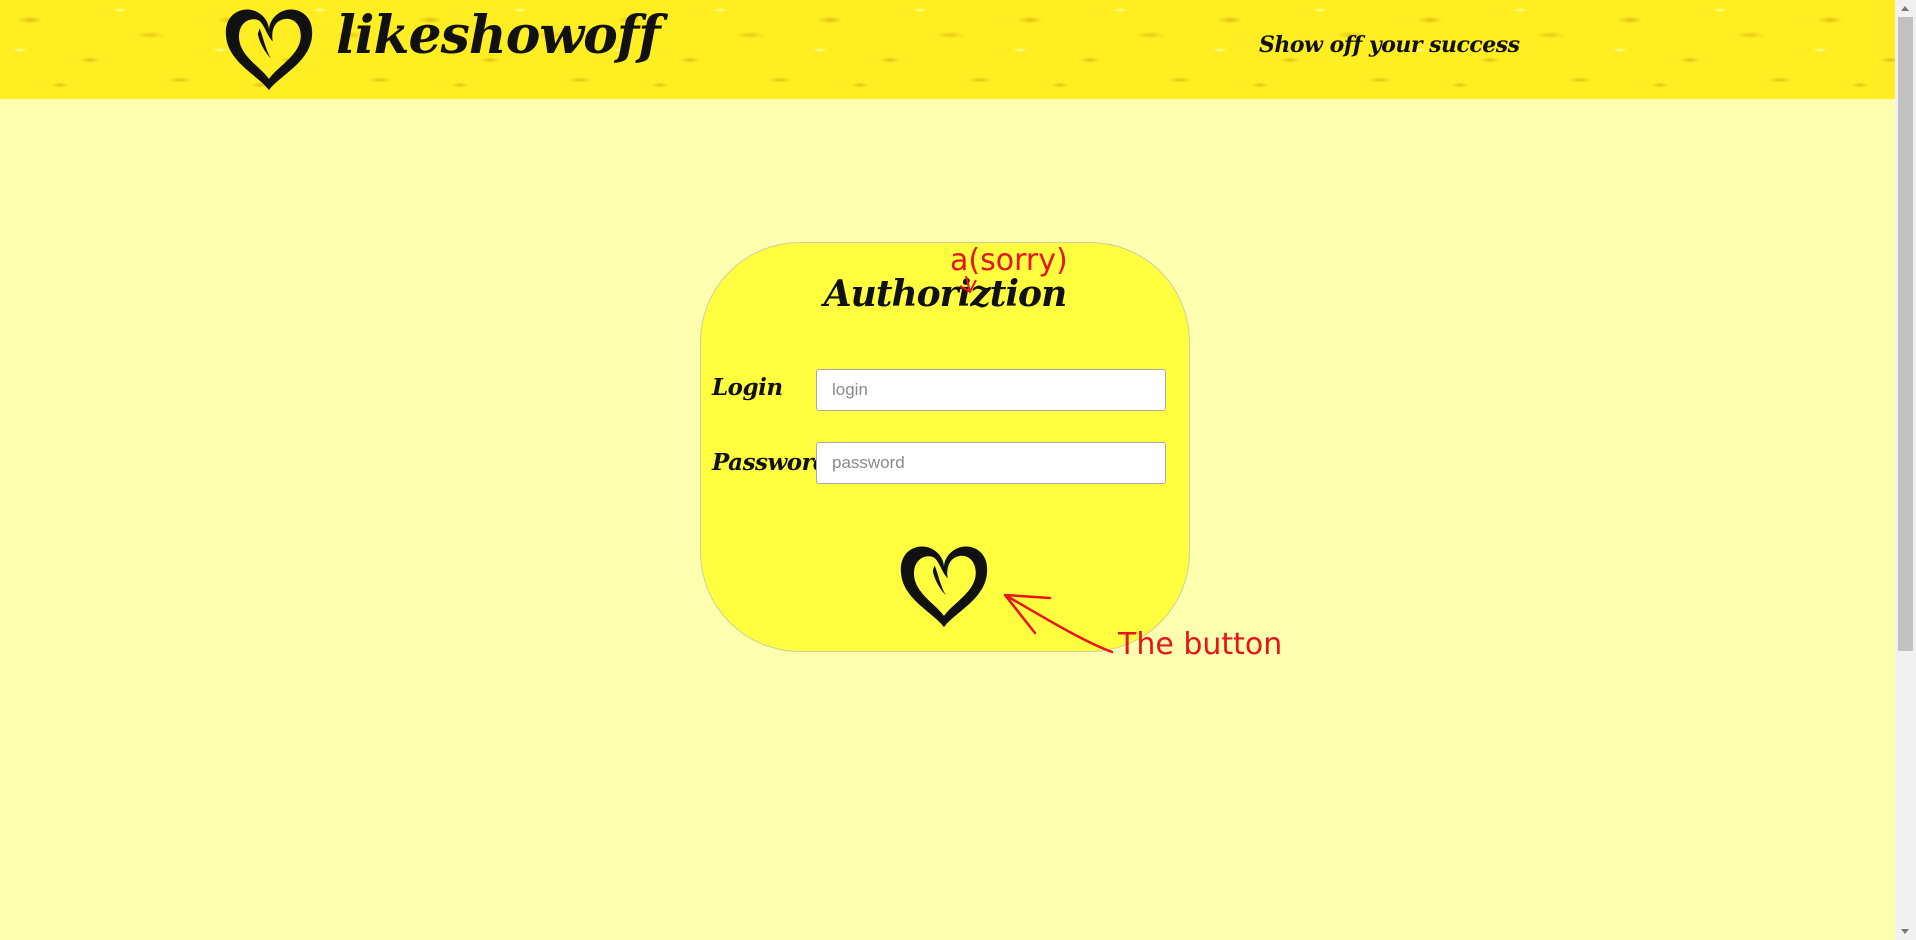 This screenshot has width=1916, height=940. What do you see at coordinates (991, 463) in the screenshot?
I see `password-input` at bounding box center [991, 463].